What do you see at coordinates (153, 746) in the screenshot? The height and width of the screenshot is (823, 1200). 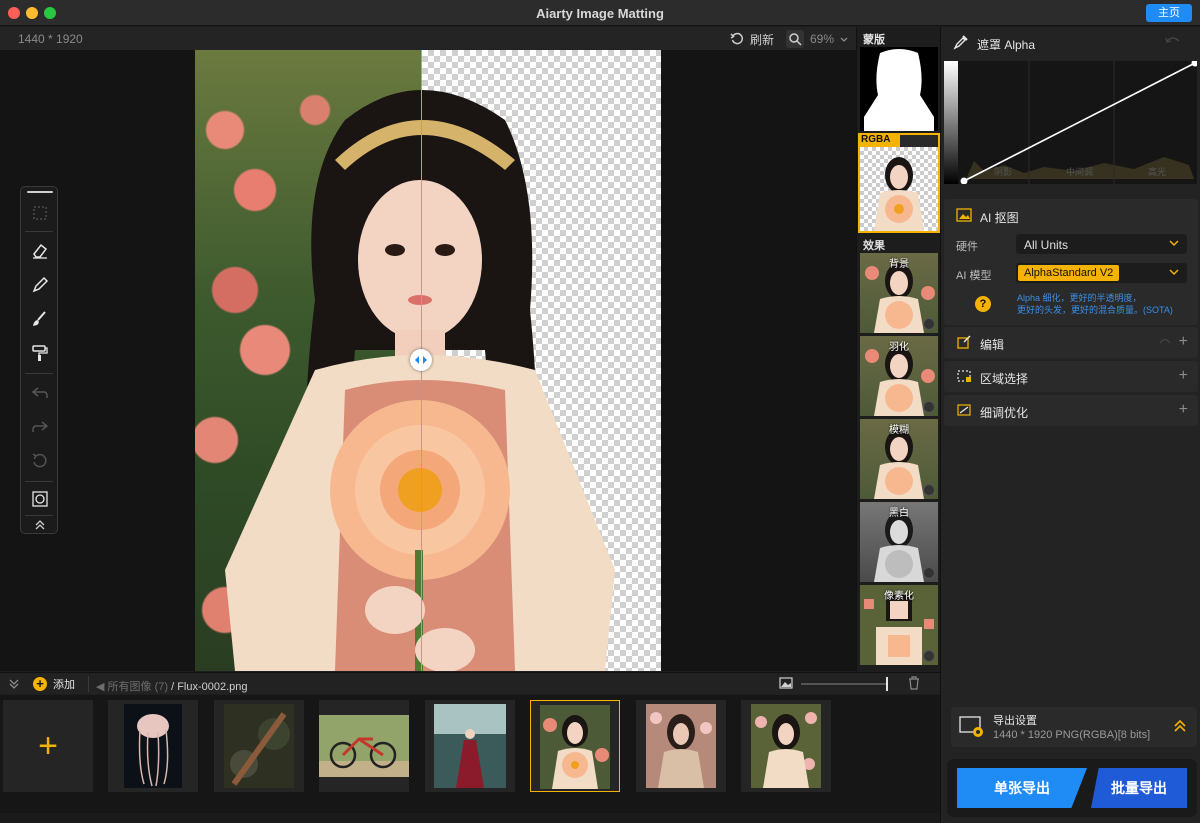 I see `filmstrip-image-jellyfish` at bounding box center [153, 746].